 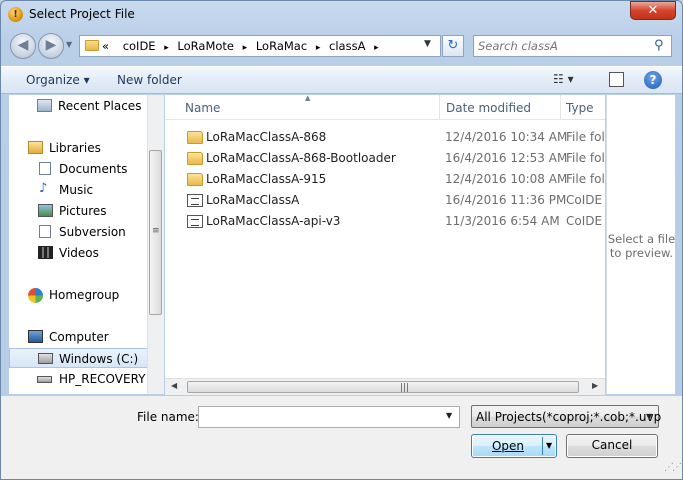 I want to click on sidebar-item-label: Documents, so click(x=93, y=169).